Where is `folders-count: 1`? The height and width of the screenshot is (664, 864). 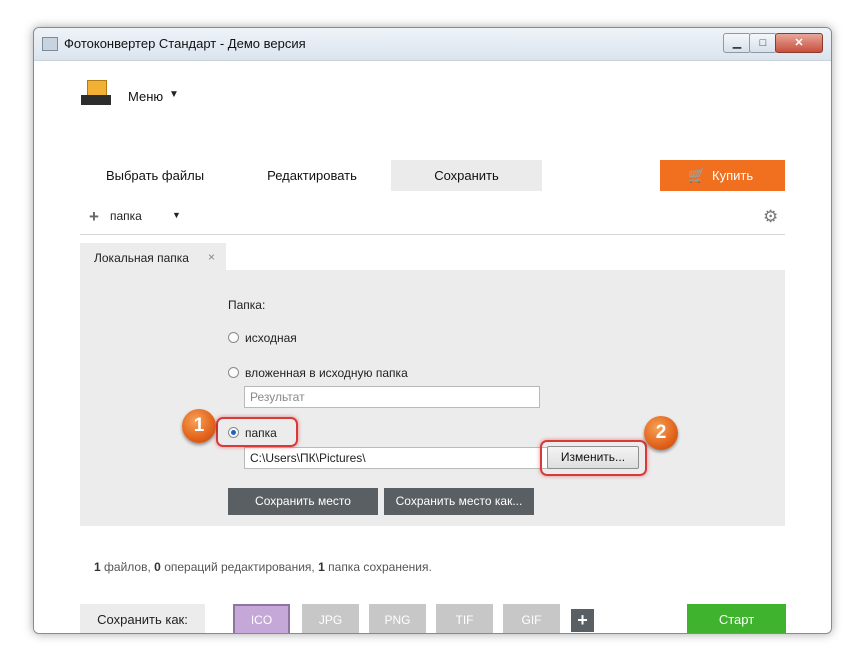 folders-count: 1 is located at coordinates (321, 567).